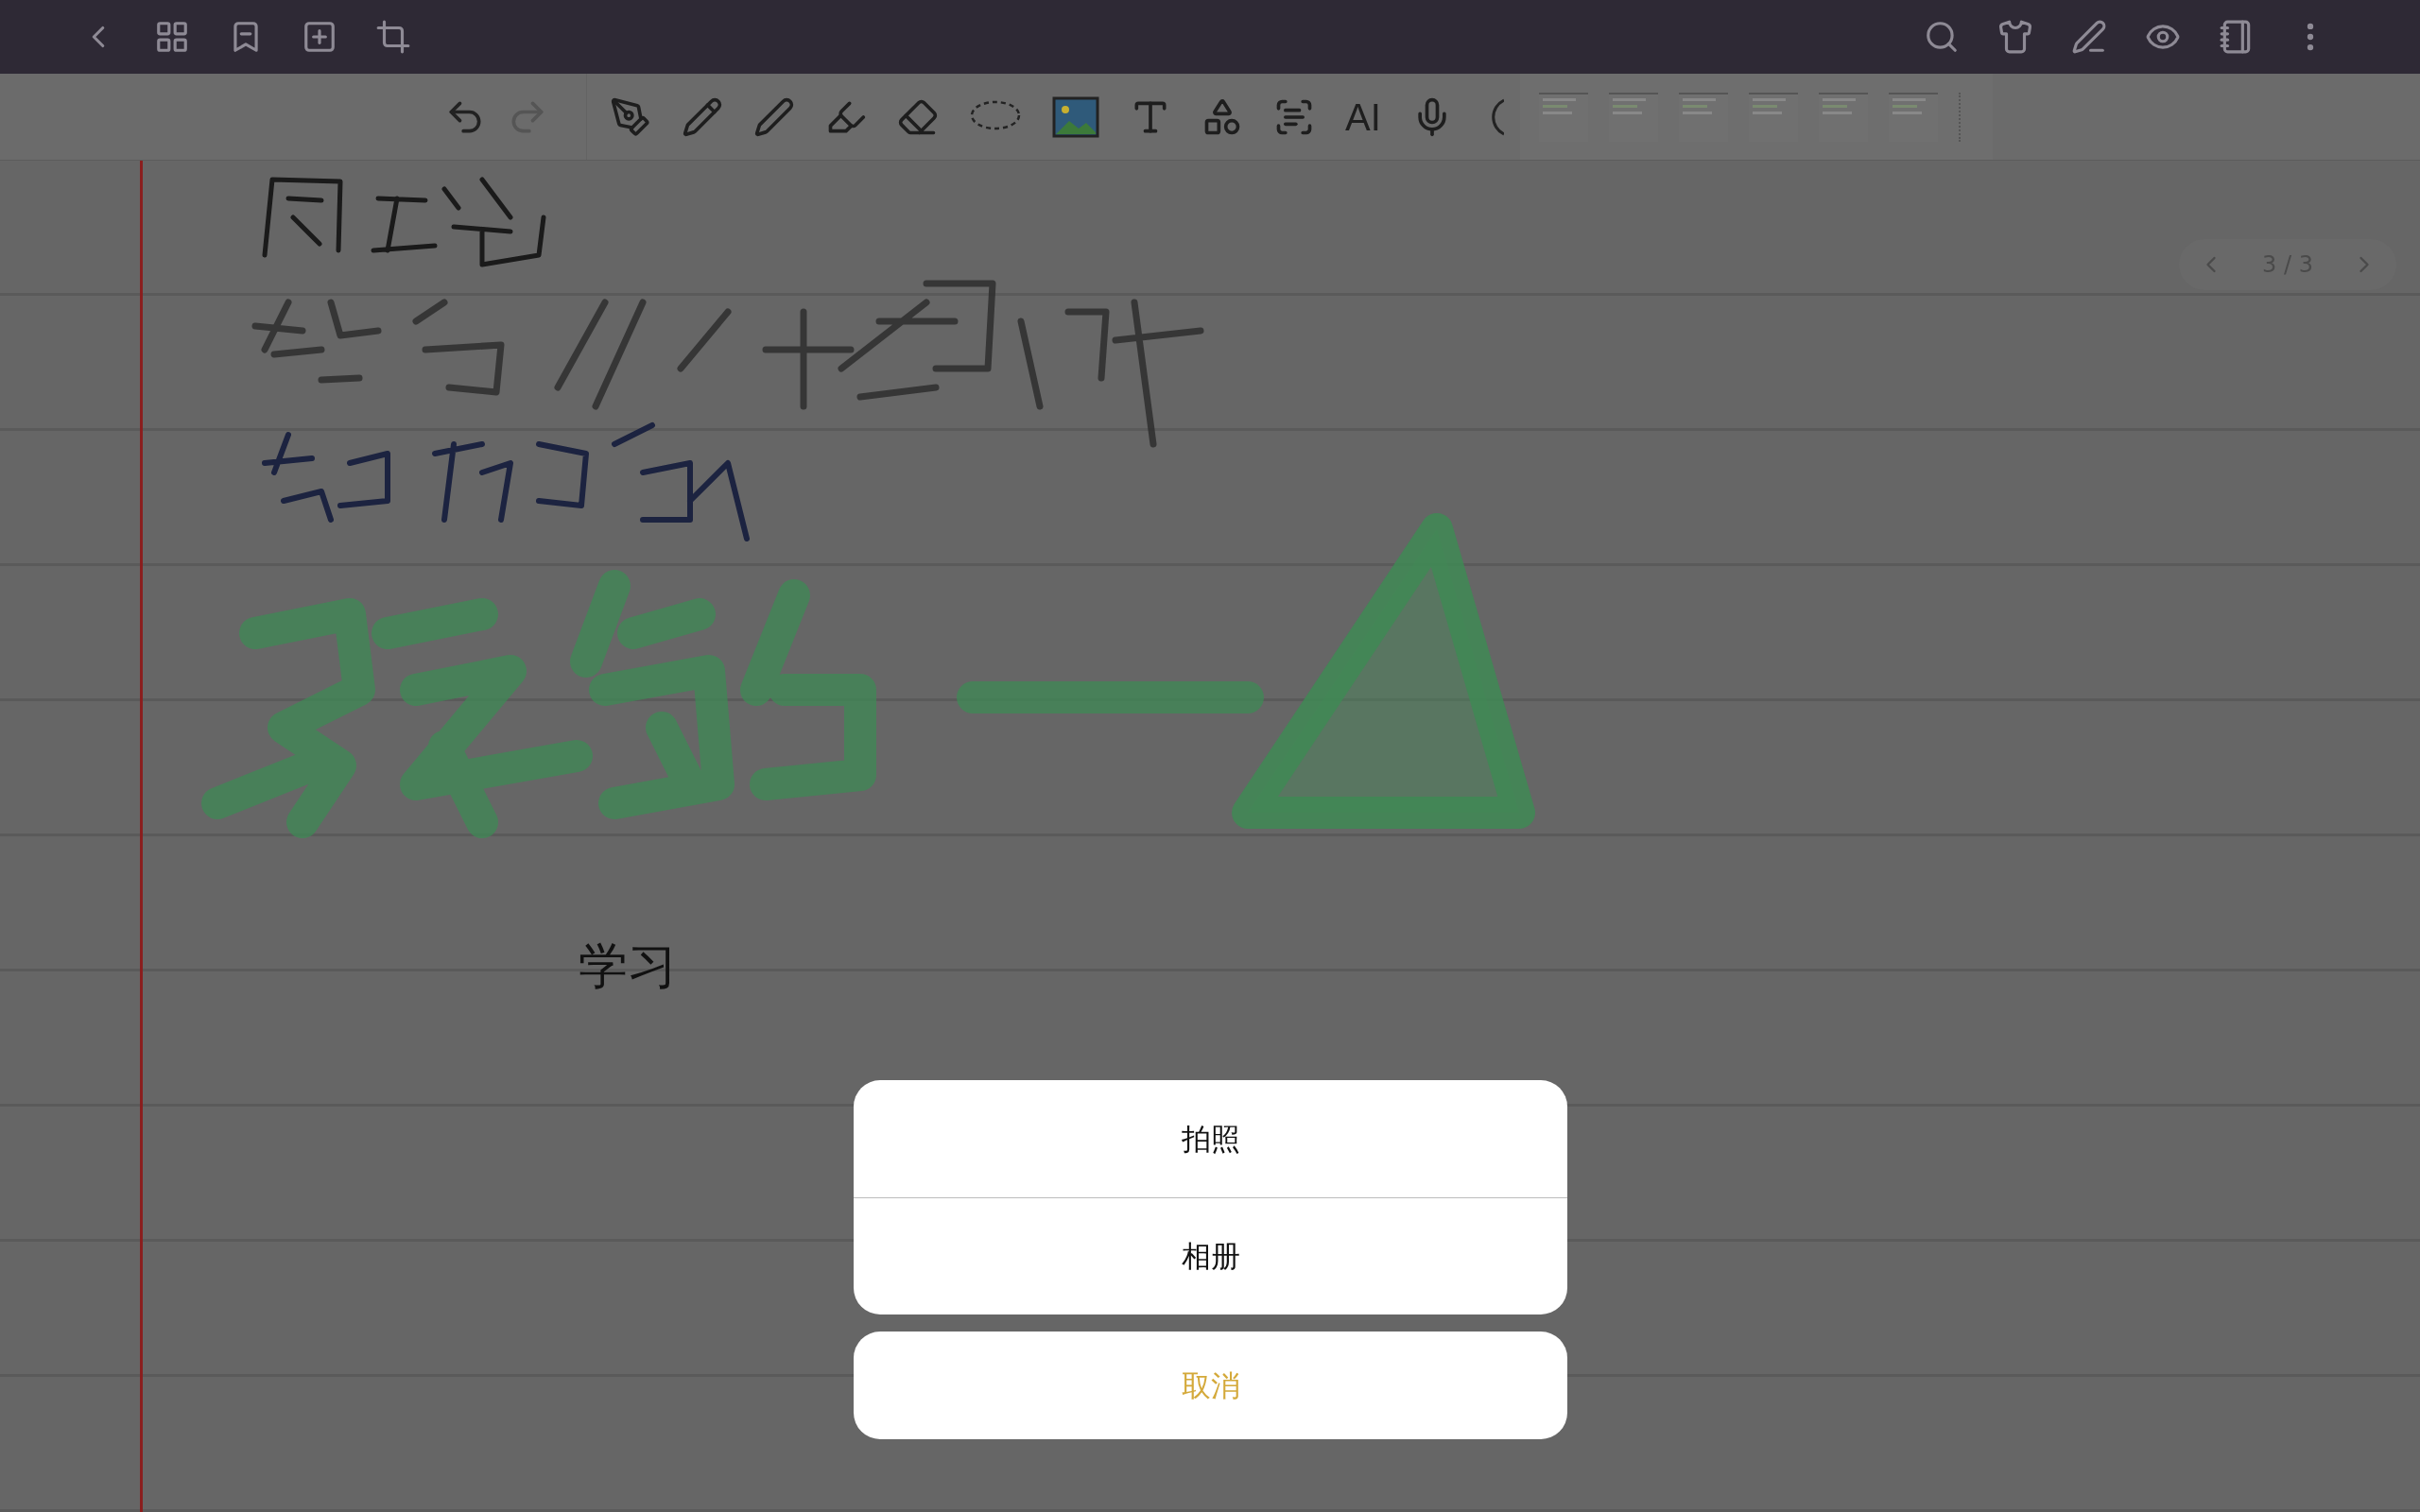 The height and width of the screenshot is (1512, 2420). What do you see at coordinates (1210, 1138) in the screenshot?
I see `action-sheet-option: 拍照` at bounding box center [1210, 1138].